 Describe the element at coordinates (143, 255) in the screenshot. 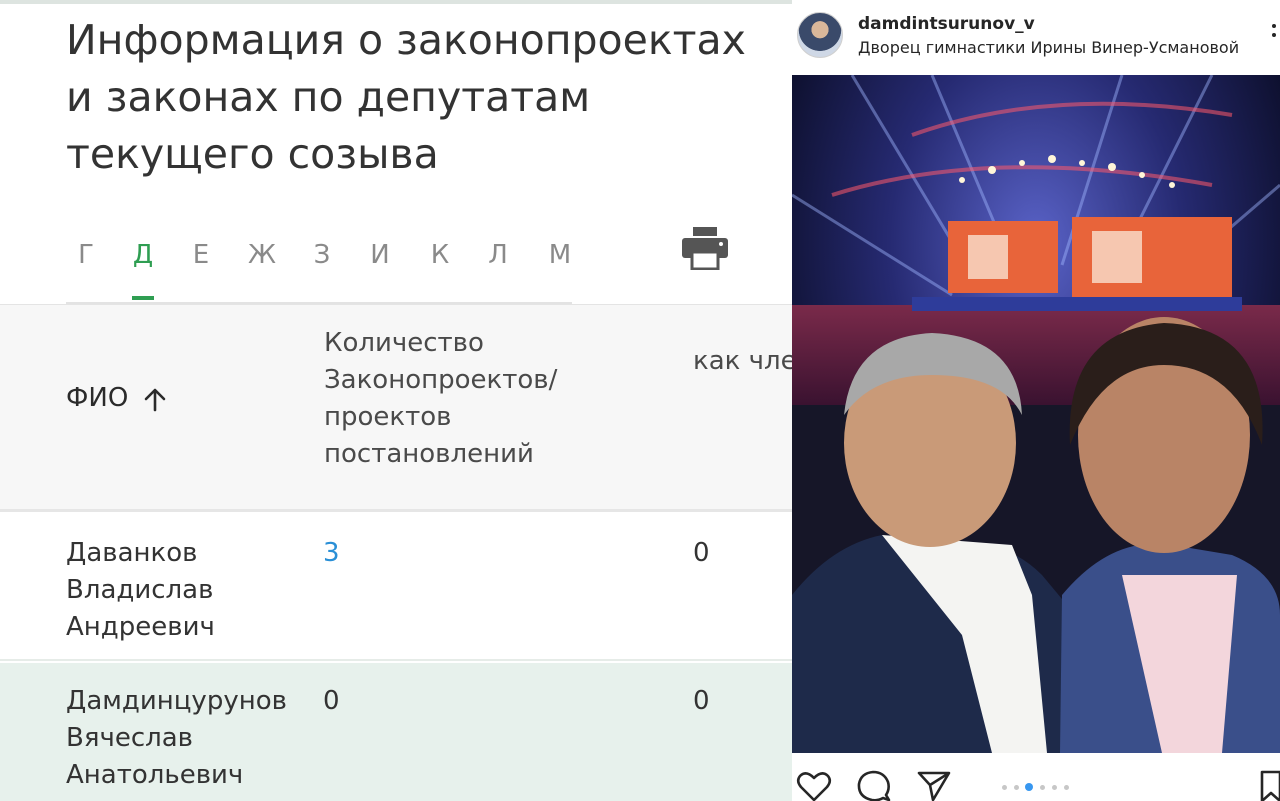

I see `tab-letter-d: Д` at that location.